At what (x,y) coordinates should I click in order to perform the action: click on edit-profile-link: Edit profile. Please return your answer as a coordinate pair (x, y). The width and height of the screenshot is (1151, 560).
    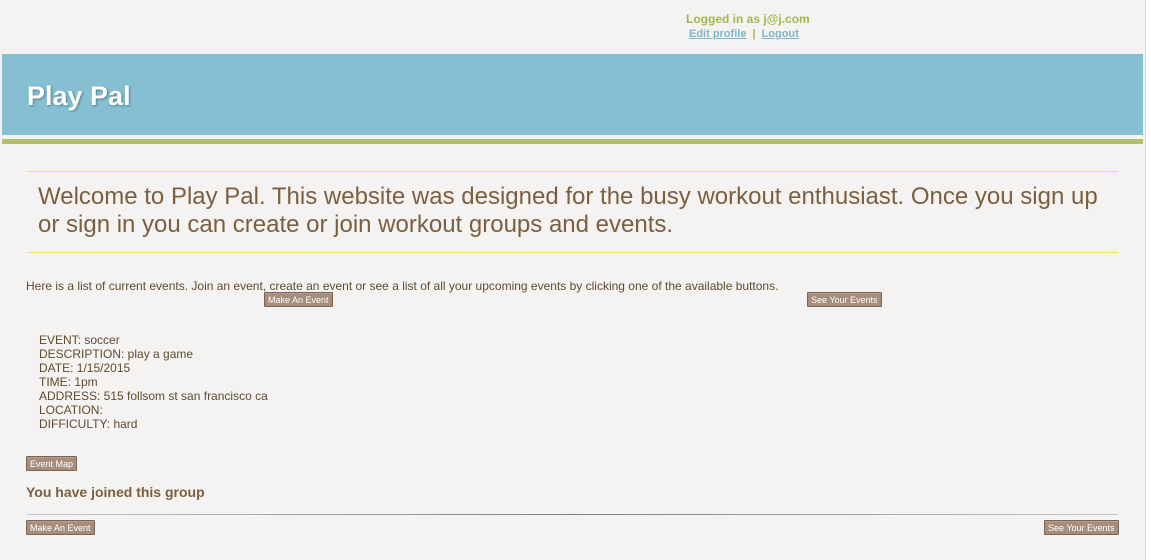
    Looking at the image, I should click on (717, 34).